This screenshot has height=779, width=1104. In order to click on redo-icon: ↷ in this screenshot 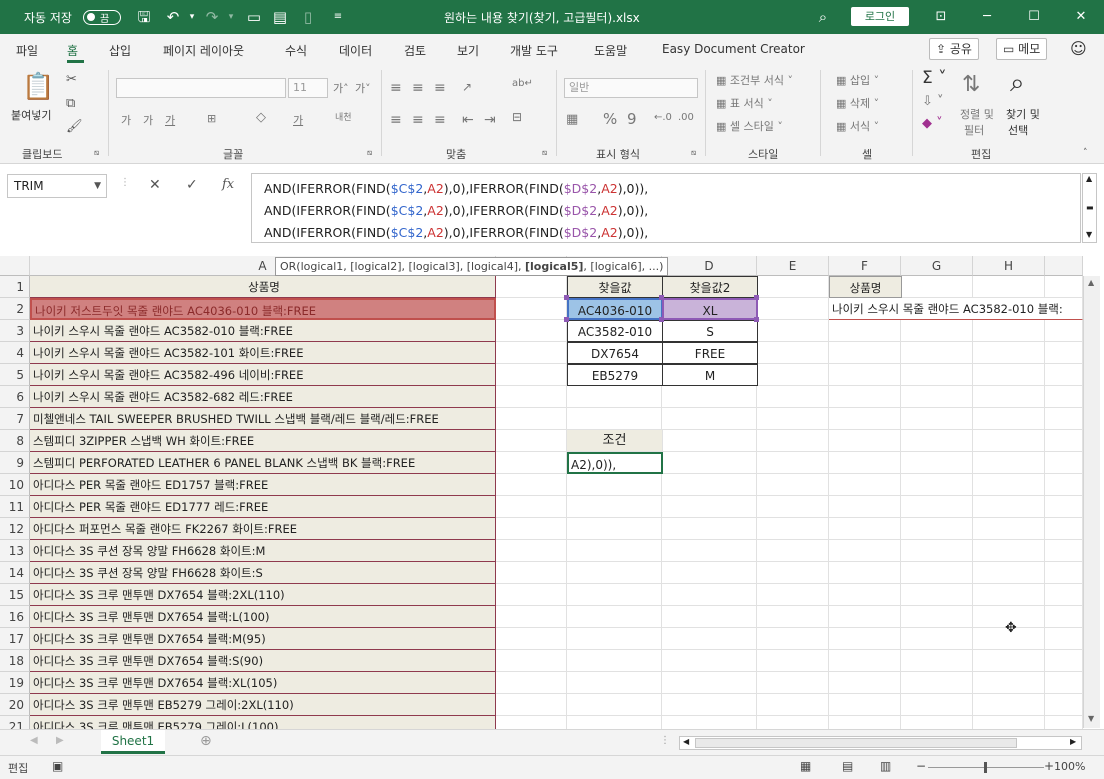, I will do `click(212, 17)`.